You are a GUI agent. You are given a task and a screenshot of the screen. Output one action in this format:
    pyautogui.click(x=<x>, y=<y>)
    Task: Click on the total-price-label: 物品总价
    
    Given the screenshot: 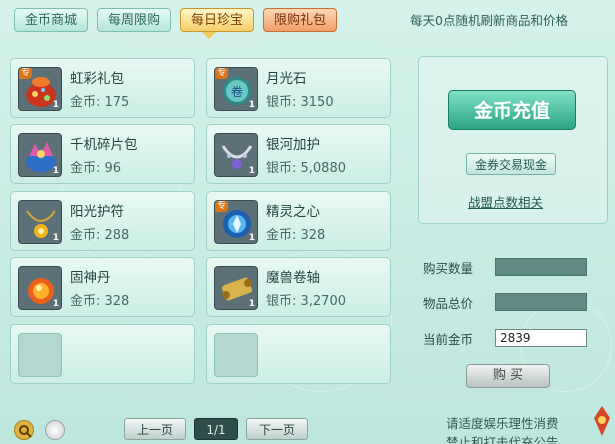 What is the action you would take?
    pyautogui.click(x=448, y=303)
    